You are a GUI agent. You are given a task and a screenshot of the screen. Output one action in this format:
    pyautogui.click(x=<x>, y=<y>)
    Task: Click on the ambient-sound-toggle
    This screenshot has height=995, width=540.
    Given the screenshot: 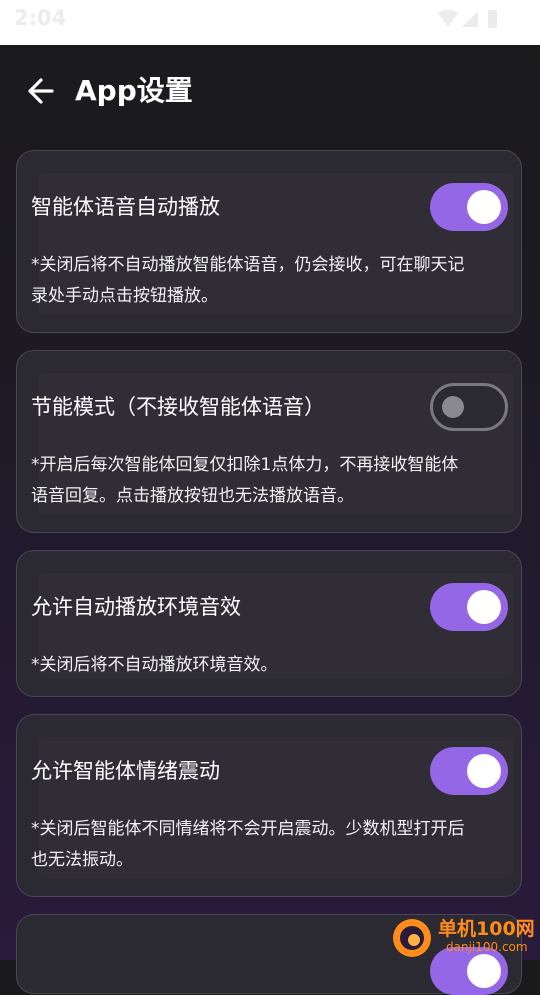 What is the action you would take?
    pyautogui.click(x=469, y=607)
    